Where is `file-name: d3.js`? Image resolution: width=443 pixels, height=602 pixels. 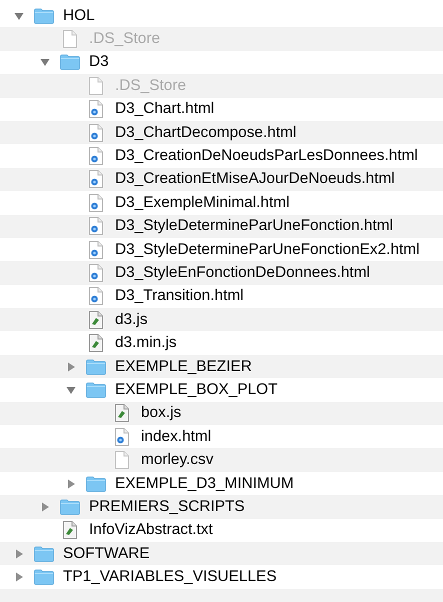
file-name: d3.js is located at coordinates (131, 319).